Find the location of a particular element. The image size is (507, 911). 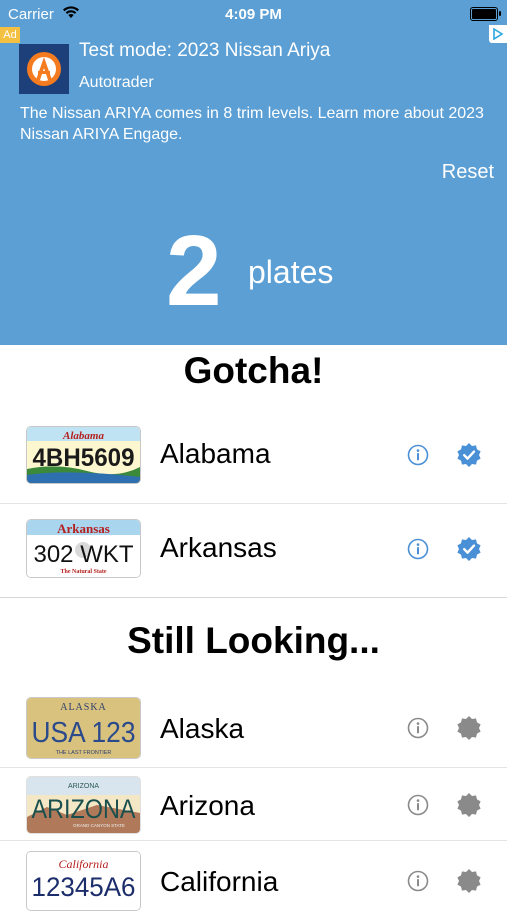

found-row-alabama: Alabama 4BH5609 Alabama is located at coordinates (253, 457).